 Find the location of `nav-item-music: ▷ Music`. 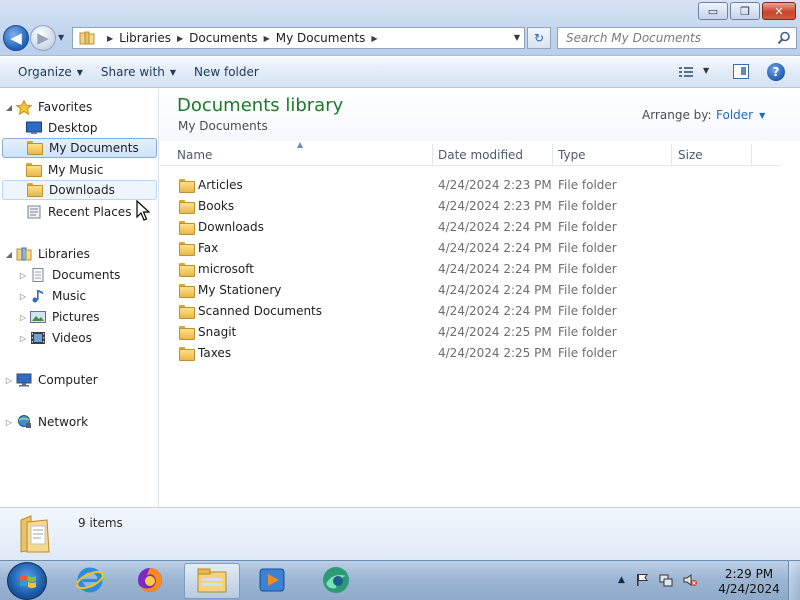

nav-item-music: ▷ Music is located at coordinates (52, 296).